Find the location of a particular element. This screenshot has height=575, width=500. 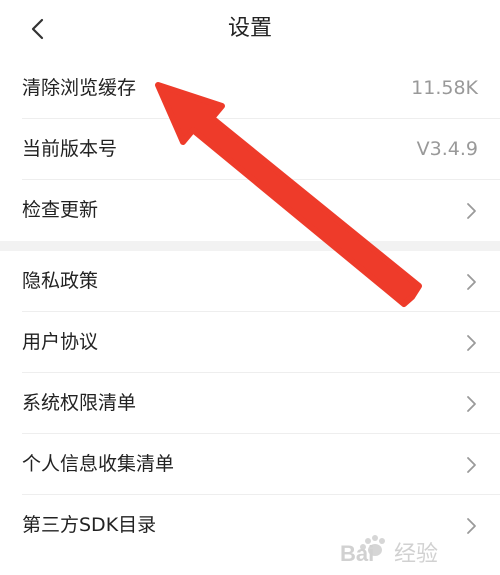

nav-bar: 设置 is located at coordinates (250, 29).